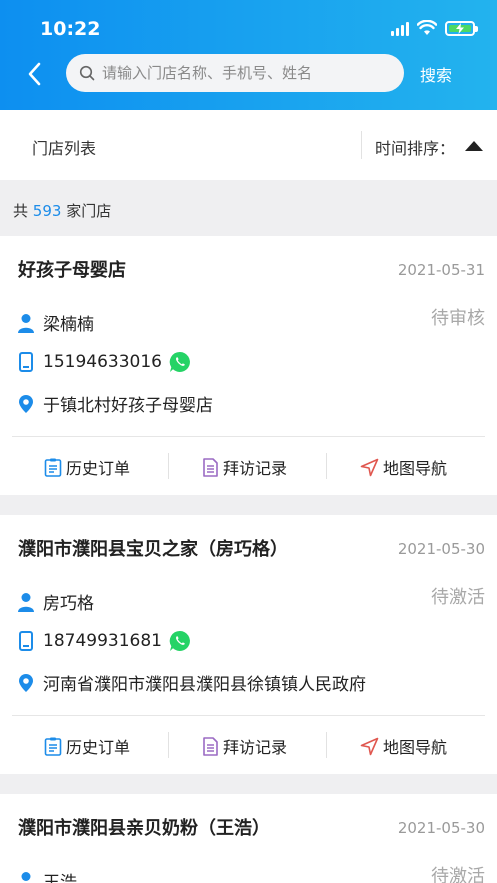  I want to click on time-sort-toggle: 时间排序：, so click(429, 147).